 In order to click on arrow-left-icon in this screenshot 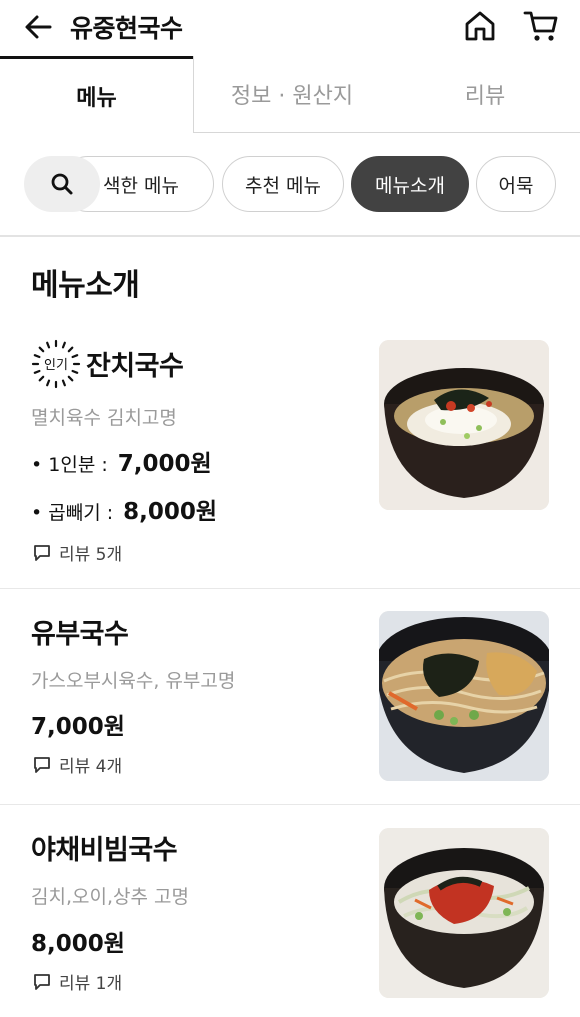, I will do `click(38, 27)`.